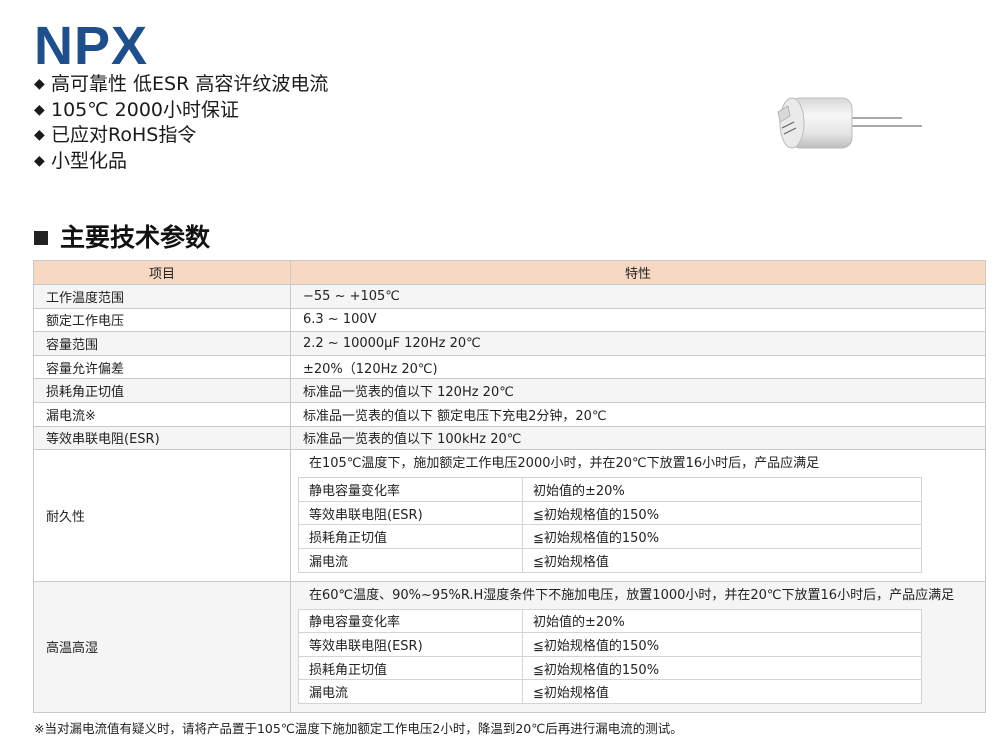 The height and width of the screenshot is (744, 1002). I want to click on table-row: 工作温度范围 −55 ~ +105℃, so click(509, 296).